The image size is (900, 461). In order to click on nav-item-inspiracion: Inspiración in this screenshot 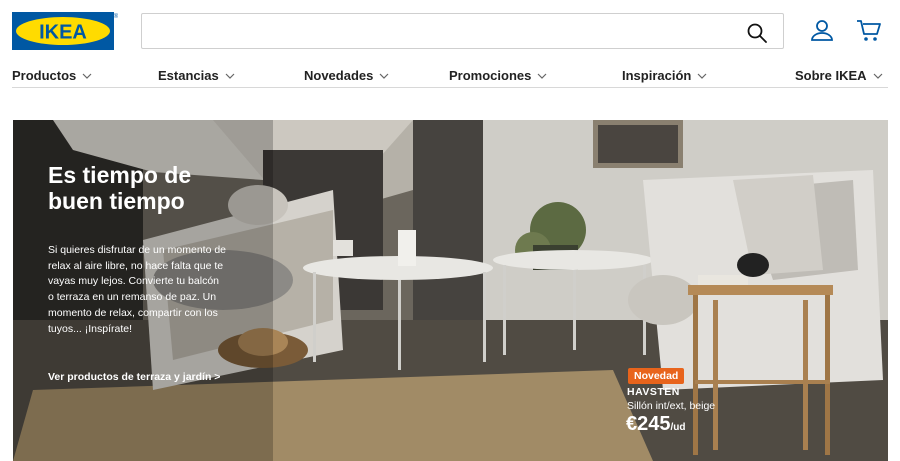, I will do `click(664, 75)`.